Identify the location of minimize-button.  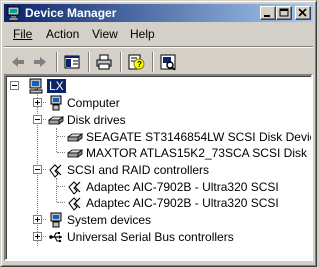
(268, 13).